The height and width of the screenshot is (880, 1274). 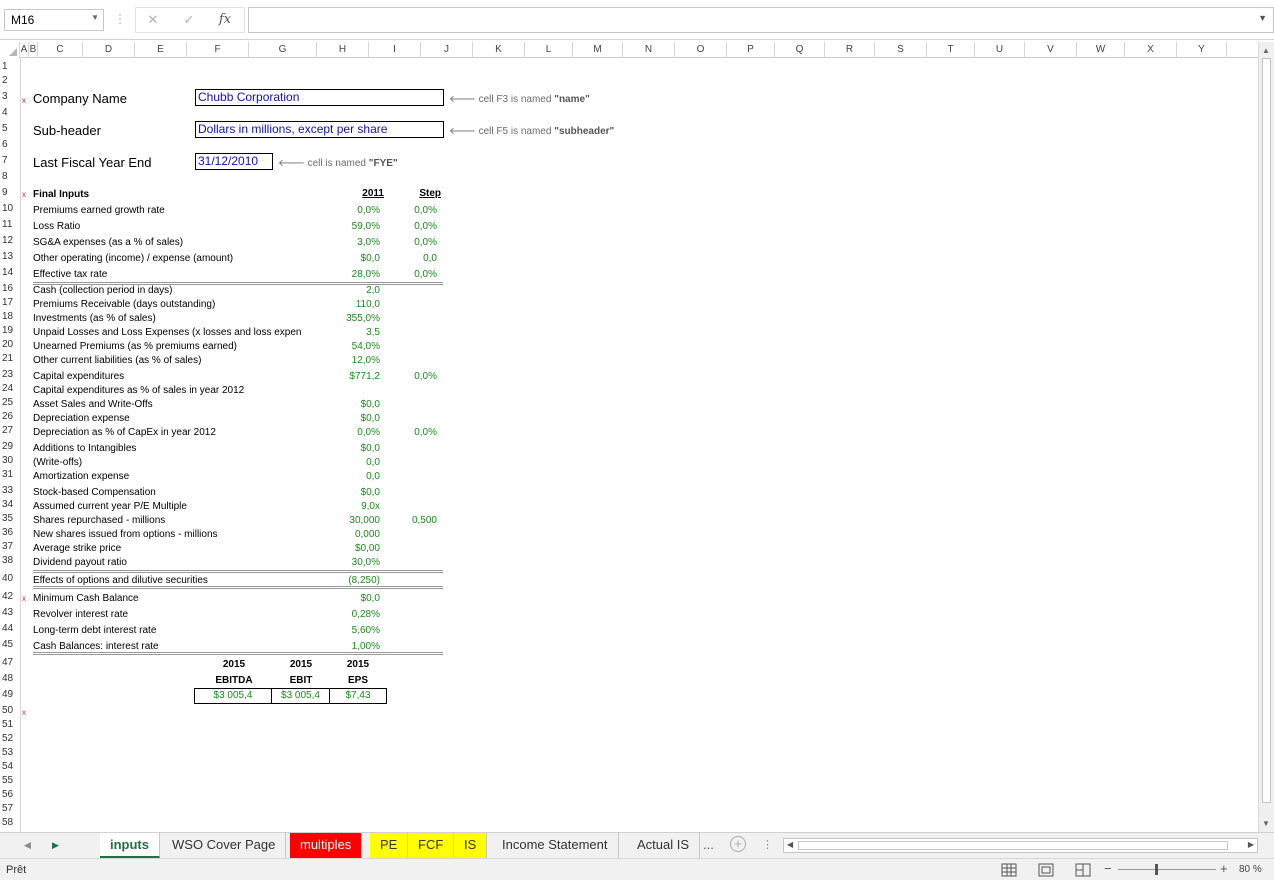 What do you see at coordinates (1250, 869) in the screenshot?
I see `zoom-level: 80 %` at bounding box center [1250, 869].